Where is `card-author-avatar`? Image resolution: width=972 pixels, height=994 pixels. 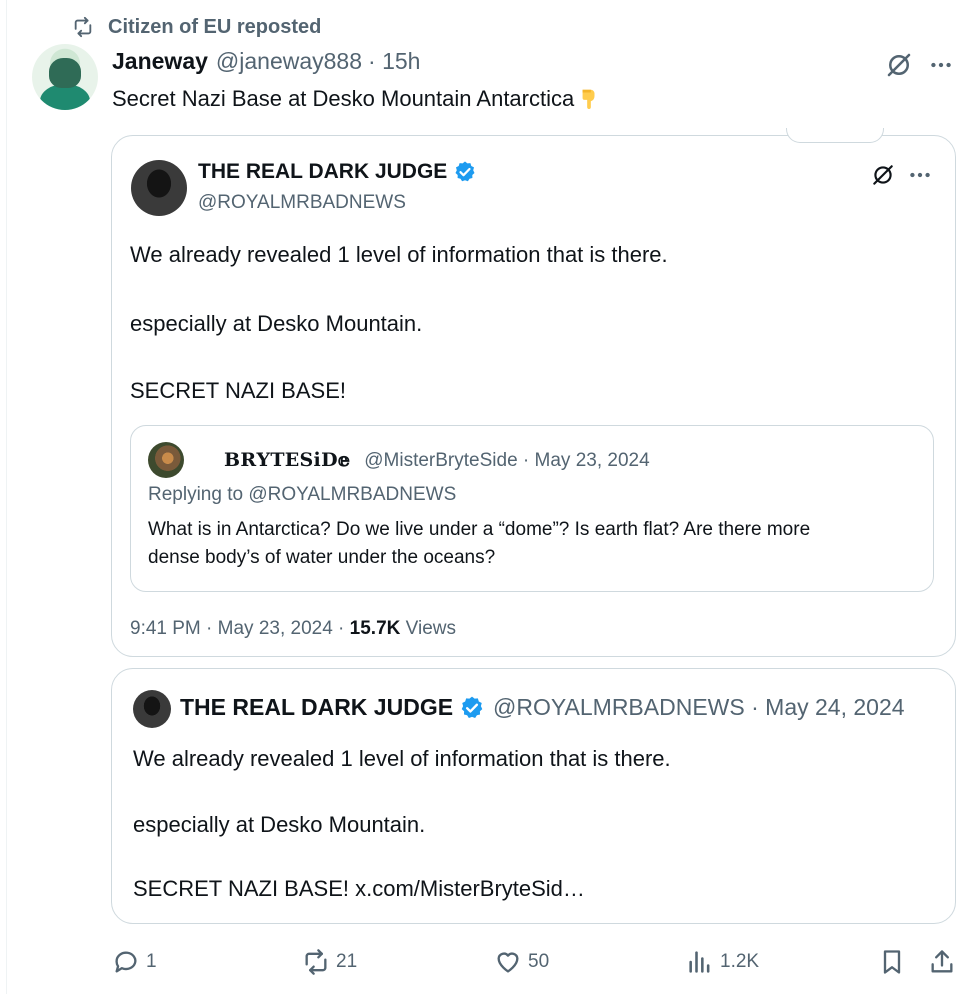 card-author-avatar is located at coordinates (152, 709).